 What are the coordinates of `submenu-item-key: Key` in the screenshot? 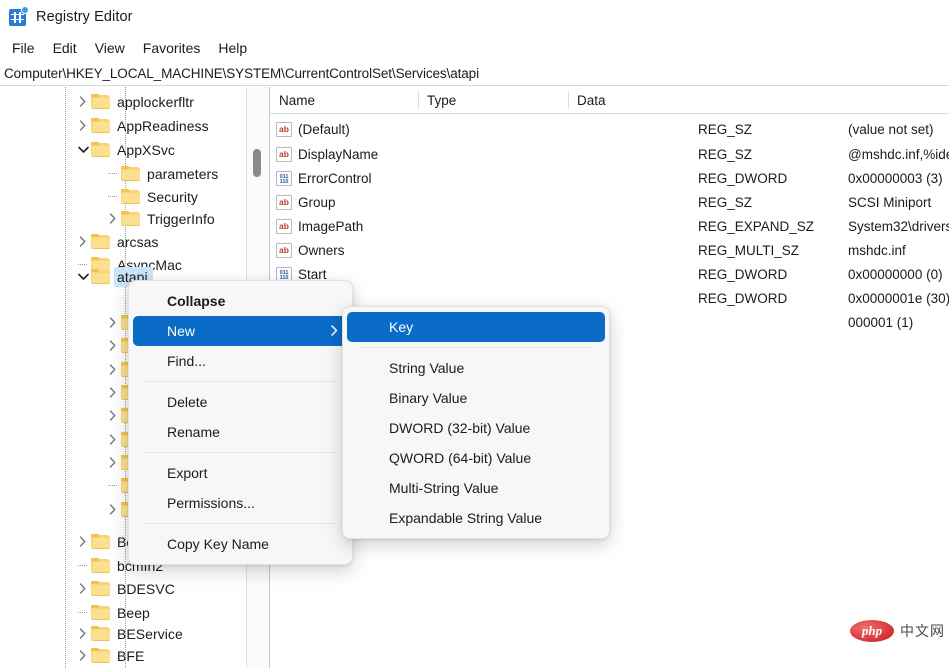 It's located at (476, 327).